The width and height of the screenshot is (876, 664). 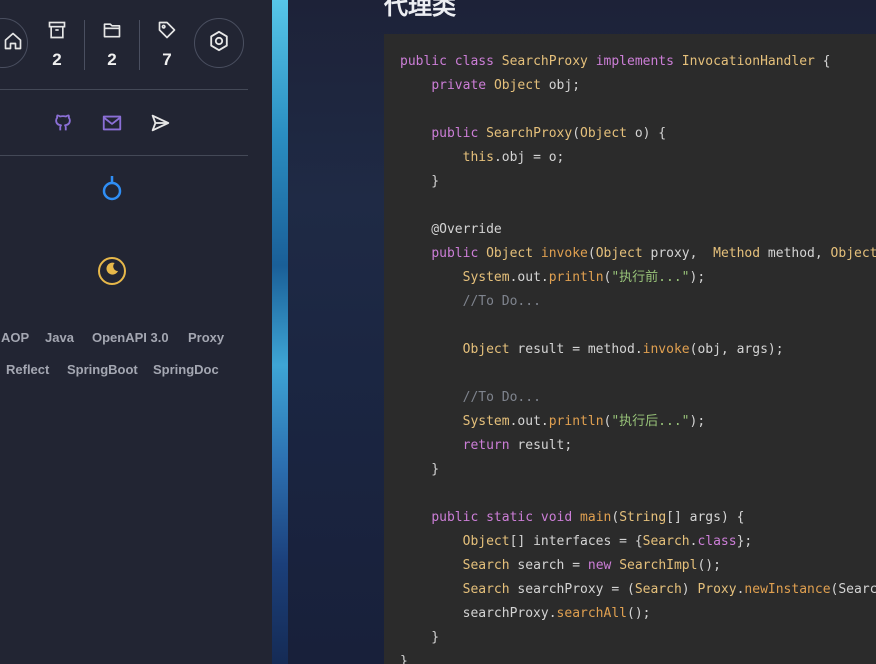 What do you see at coordinates (59, 337) in the screenshot?
I see `tag-item: Java` at bounding box center [59, 337].